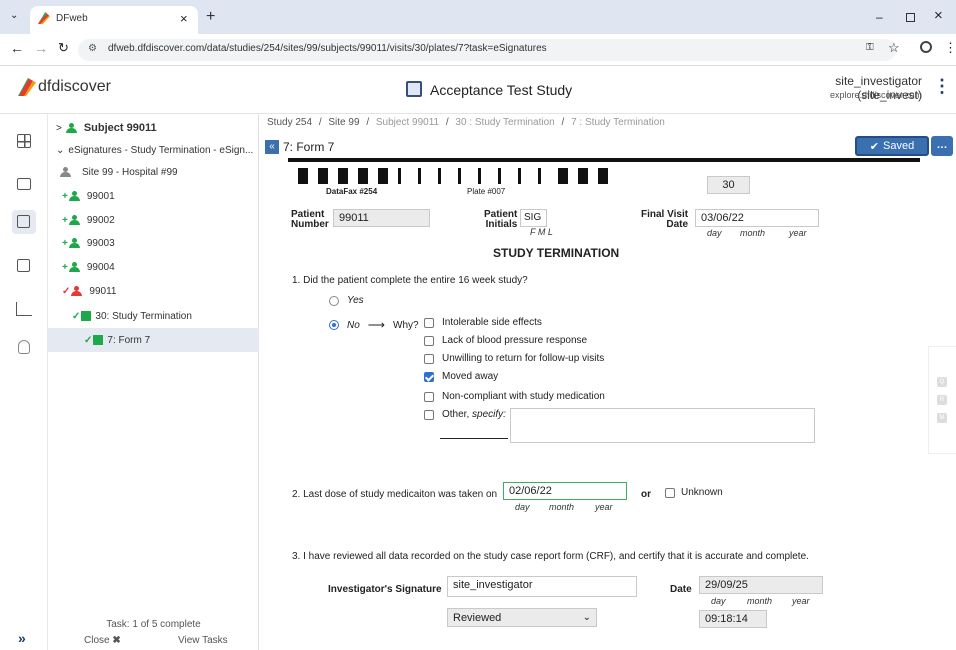 Image resolution: width=956 pixels, height=650 pixels. What do you see at coordinates (522, 617) in the screenshot?
I see `signature-status-select: Reviewed ⌄` at bounding box center [522, 617].